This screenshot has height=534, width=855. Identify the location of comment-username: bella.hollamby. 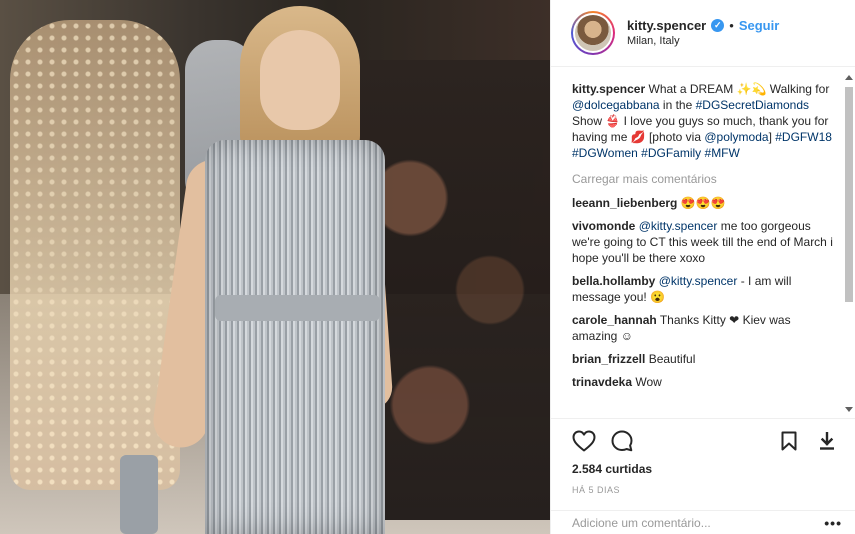
(613, 281).